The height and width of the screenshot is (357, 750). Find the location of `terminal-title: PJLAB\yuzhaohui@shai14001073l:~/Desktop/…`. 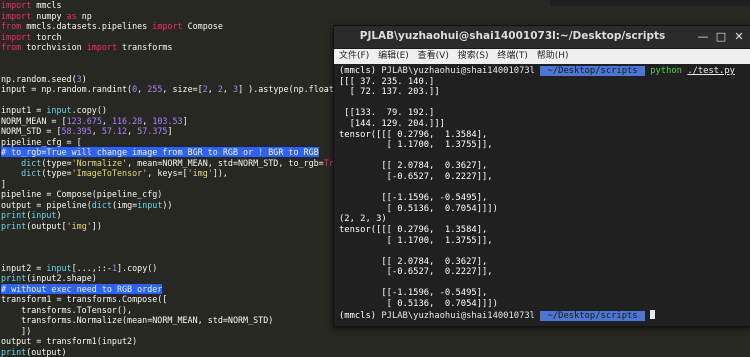

terminal-title: PJLAB\yuzhaohui@shai14001073l:~/Desktop/… is located at coordinates (512, 36).